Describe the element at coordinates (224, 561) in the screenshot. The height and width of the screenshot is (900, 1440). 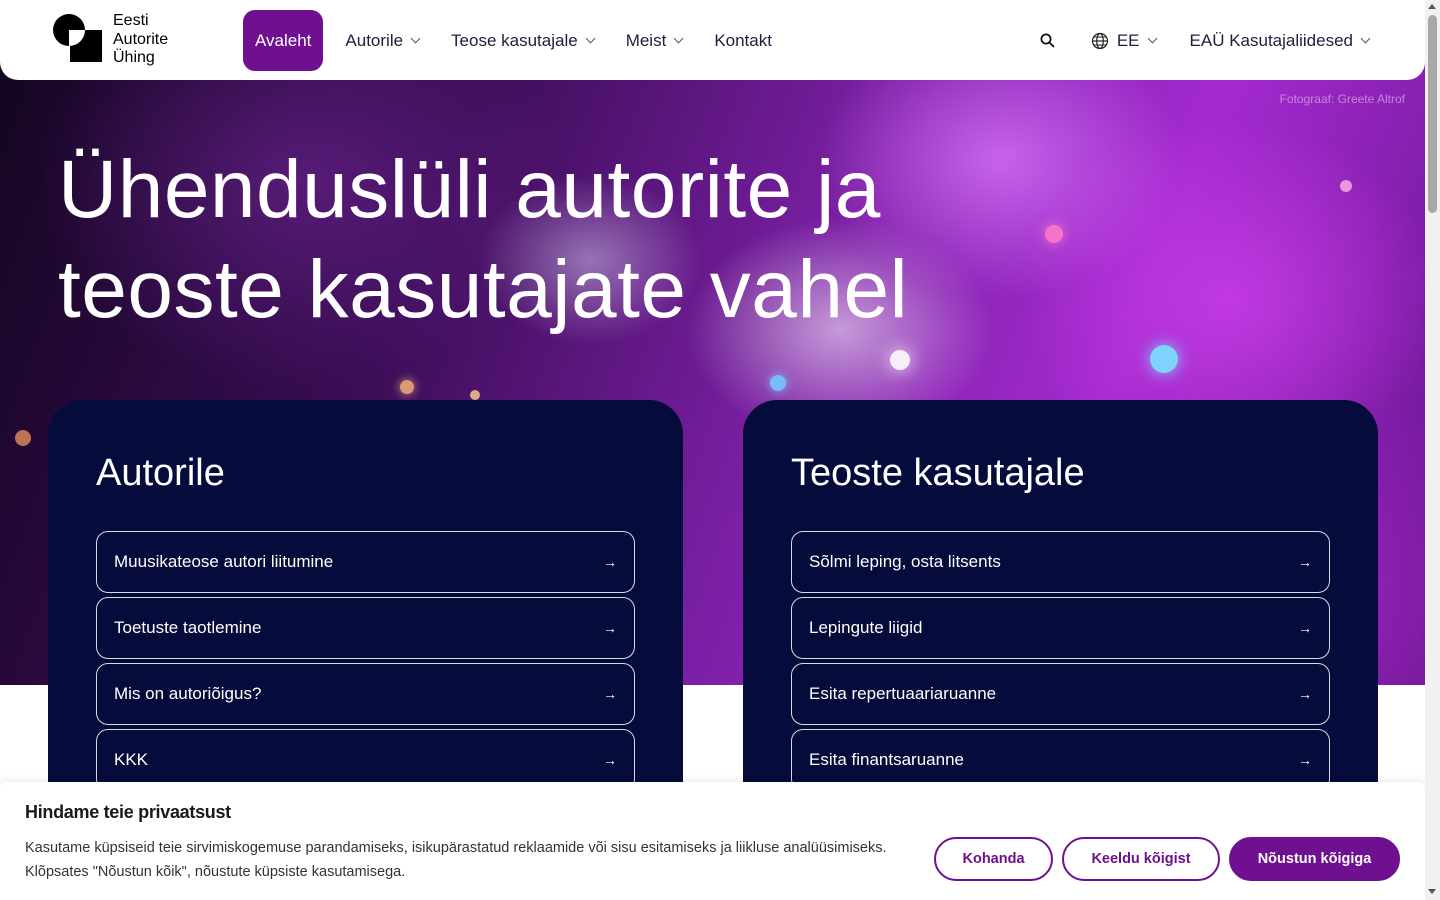
I see `card-link-label: Muusikateose autori liitumine` at that location.